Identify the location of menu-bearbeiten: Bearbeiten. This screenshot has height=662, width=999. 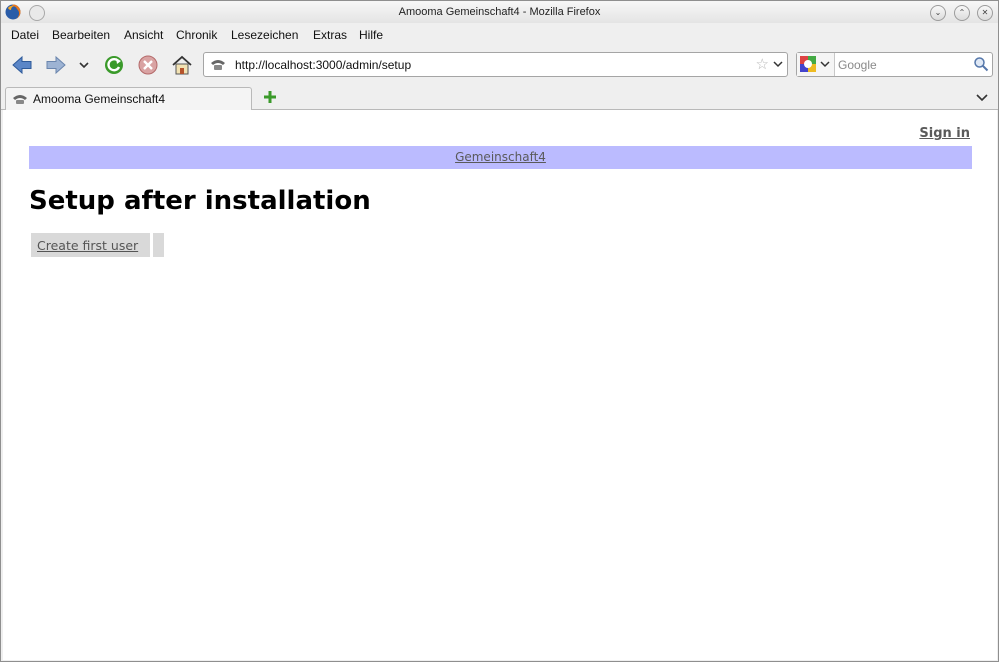
(81, 35).